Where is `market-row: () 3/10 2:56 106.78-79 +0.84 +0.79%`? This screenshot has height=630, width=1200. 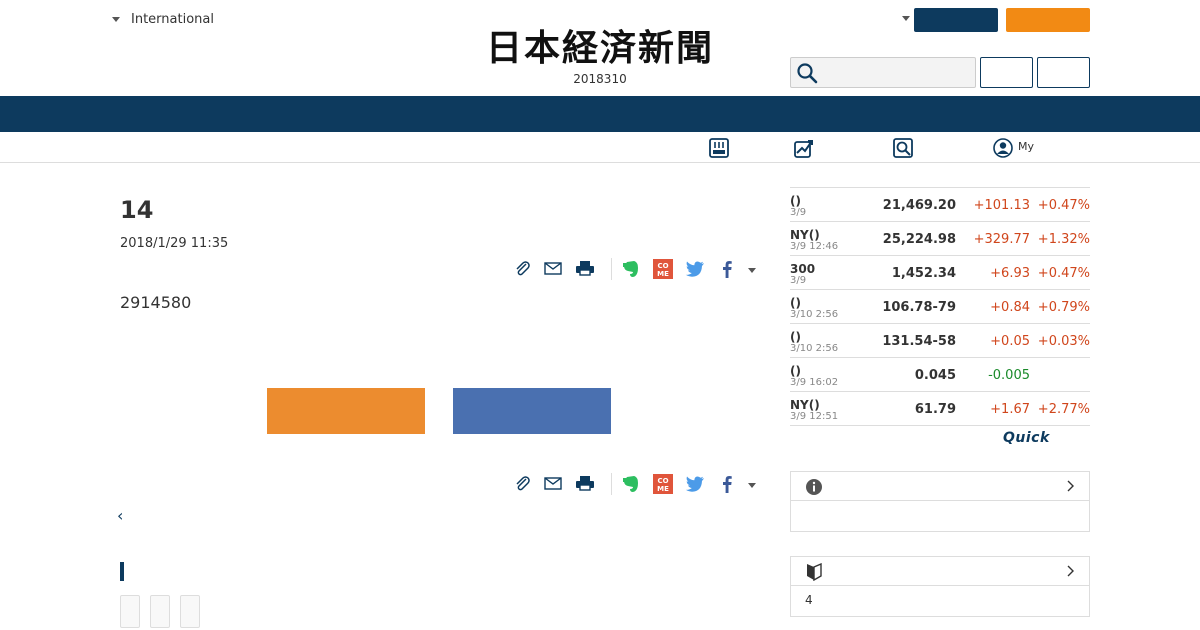 market-row: () 3/10 2:56 106.78-79 +0.84 +0.79% is located at coordinates (940, 307).